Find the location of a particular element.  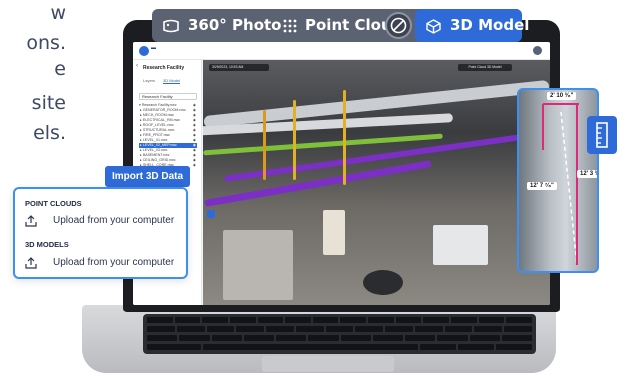

ruler-icon is located at coordinates (602, 135).